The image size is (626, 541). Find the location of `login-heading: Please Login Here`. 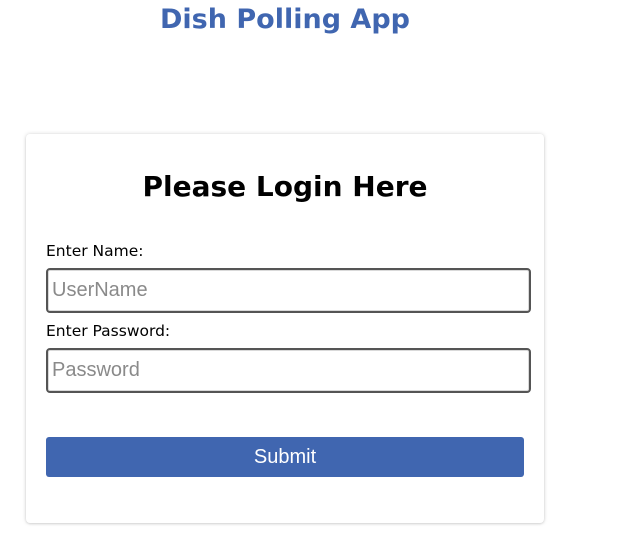

login-heading: Please Login Here is located at coordinates (285, 186).